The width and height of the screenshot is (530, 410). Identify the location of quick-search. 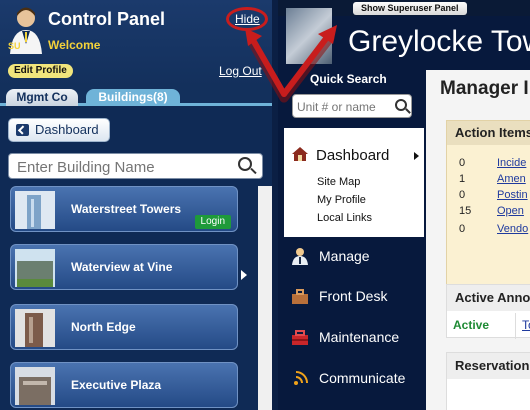
(352, 106).